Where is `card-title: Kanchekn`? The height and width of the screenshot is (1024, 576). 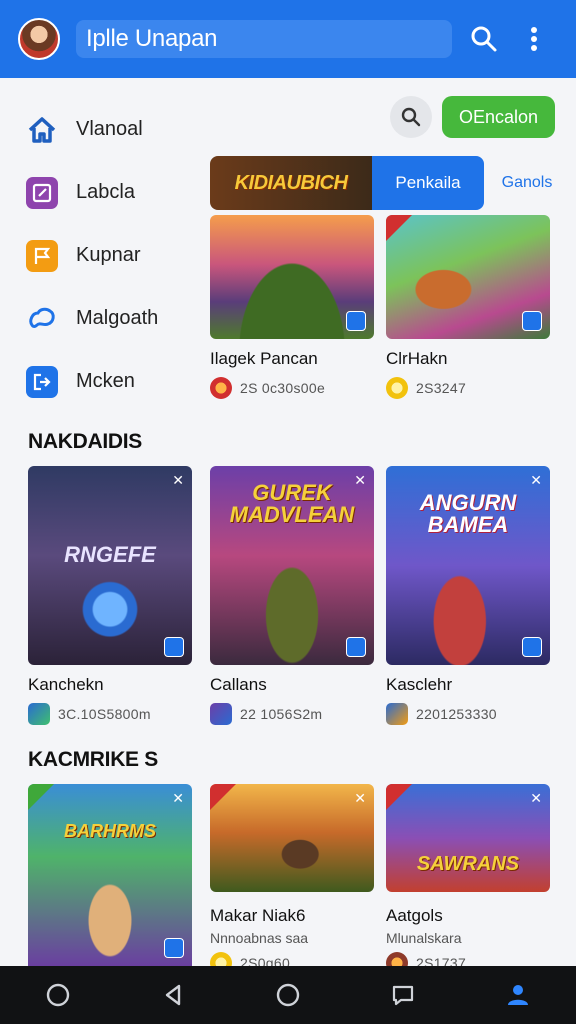 card-title: Kanchekn is located at coordinates (66, 684).